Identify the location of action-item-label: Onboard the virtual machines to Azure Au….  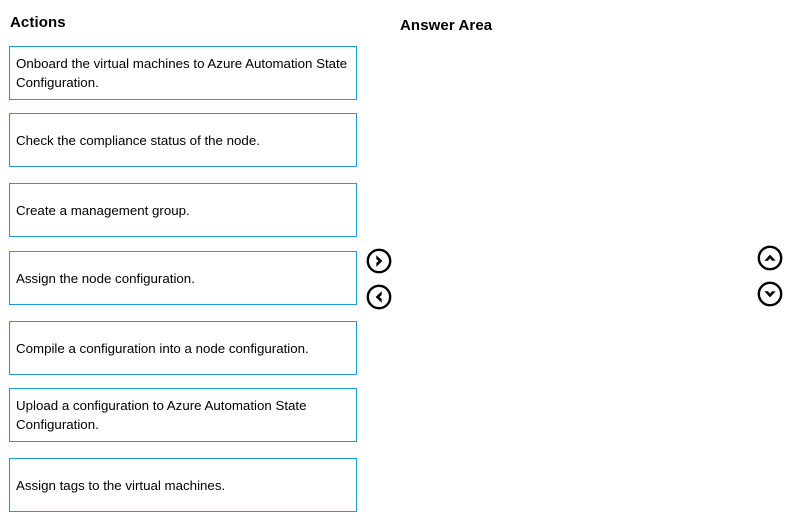
(182, 73).